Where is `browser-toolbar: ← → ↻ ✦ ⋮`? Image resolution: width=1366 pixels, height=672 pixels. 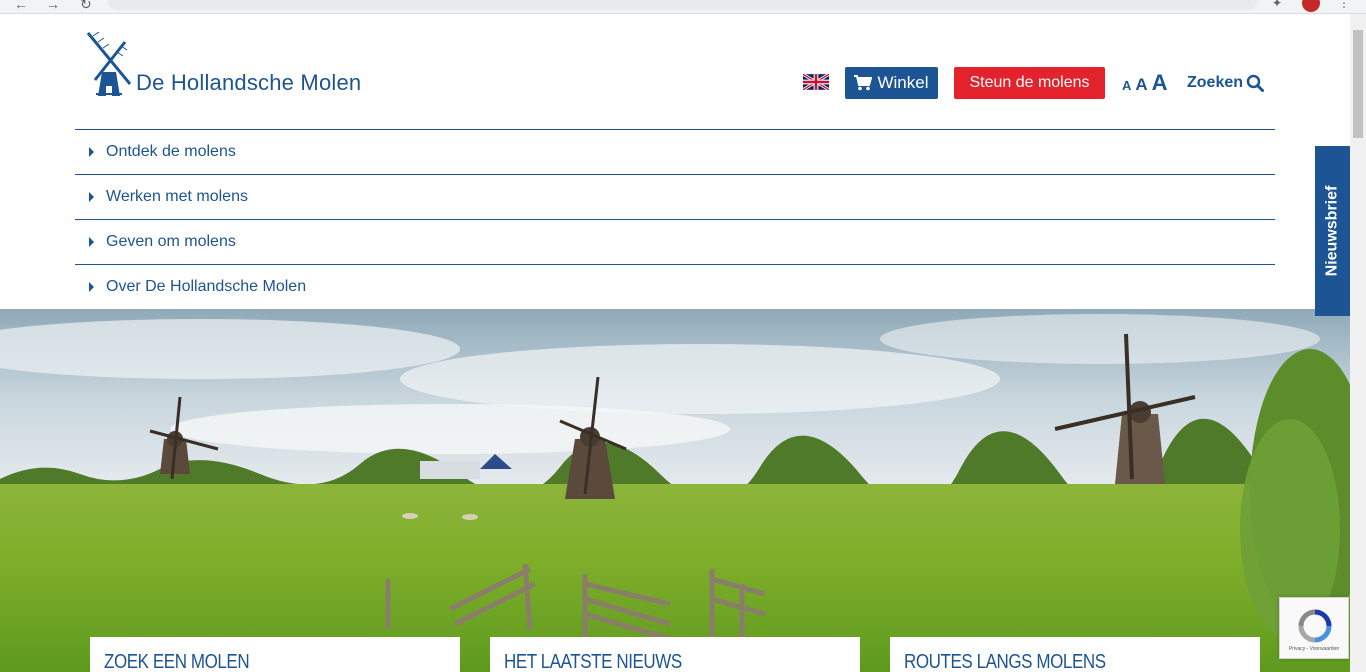
browser-toolbar: ← → ↻ ✦ ⋮ is located at coordinates (683, 7).